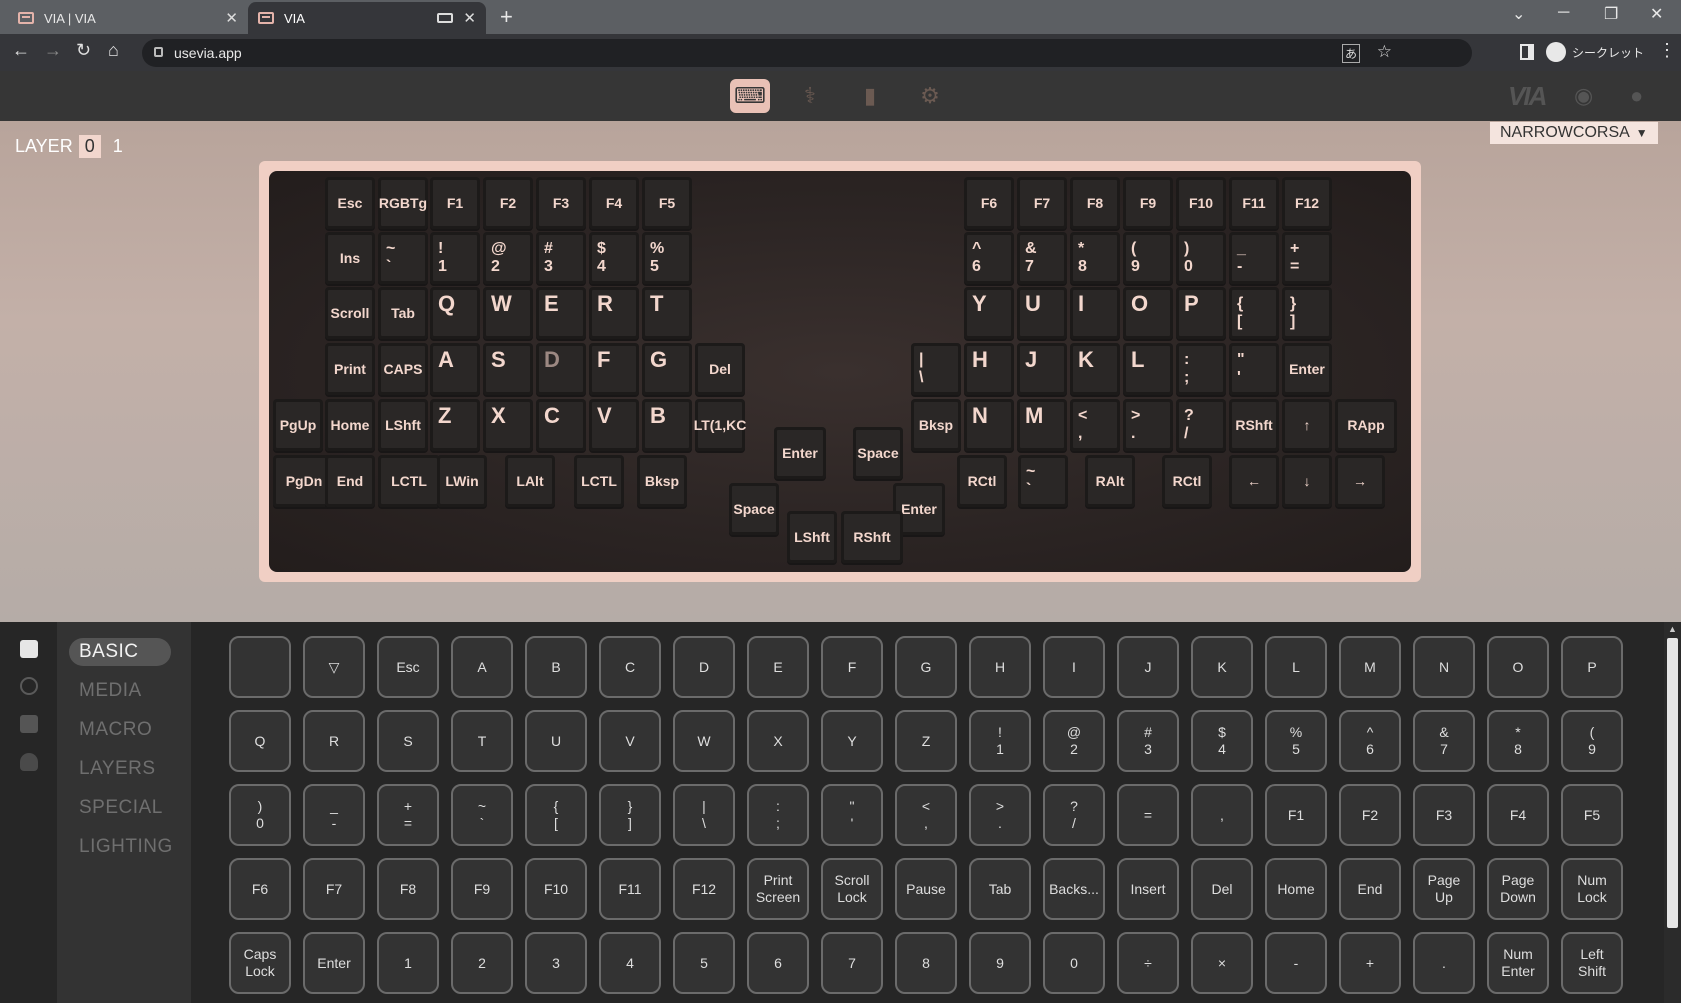 This screenshot has height=1003, width=1681. What do you see at coordinates (1384, 52) in the screenshot?
I see `bookmark-star-icon: ☆` at bounding box center [1384, 52].